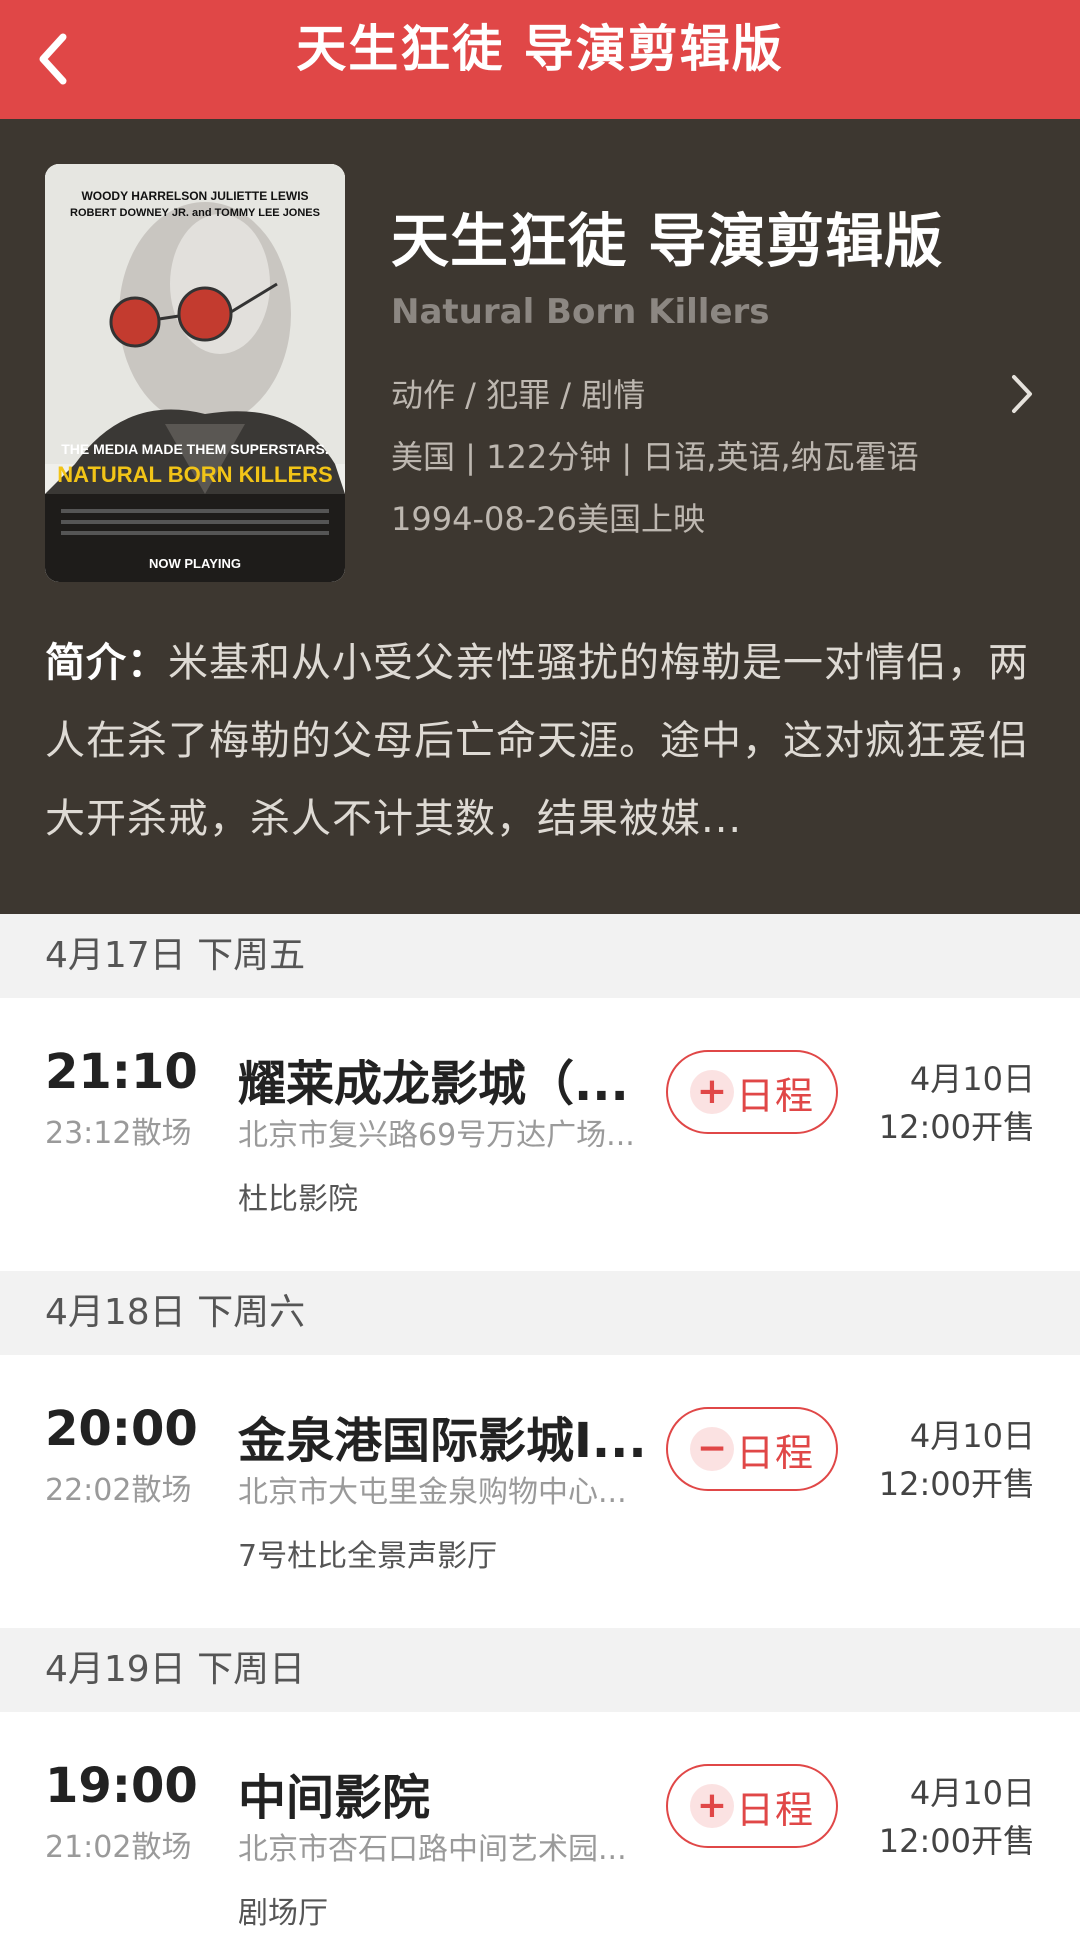  What do you see at coordinates (580, 312) in the screenshot?
I see `movie-title-en: Natural Born Killers` at bounding box center [580, 312].